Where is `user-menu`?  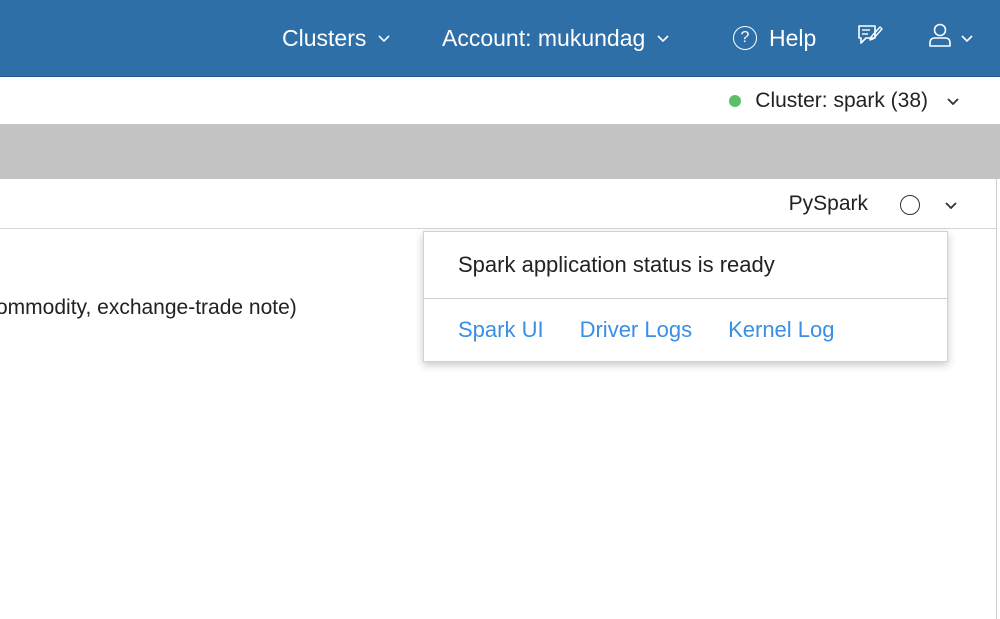 user-menu is located at coordinates (950, 38).